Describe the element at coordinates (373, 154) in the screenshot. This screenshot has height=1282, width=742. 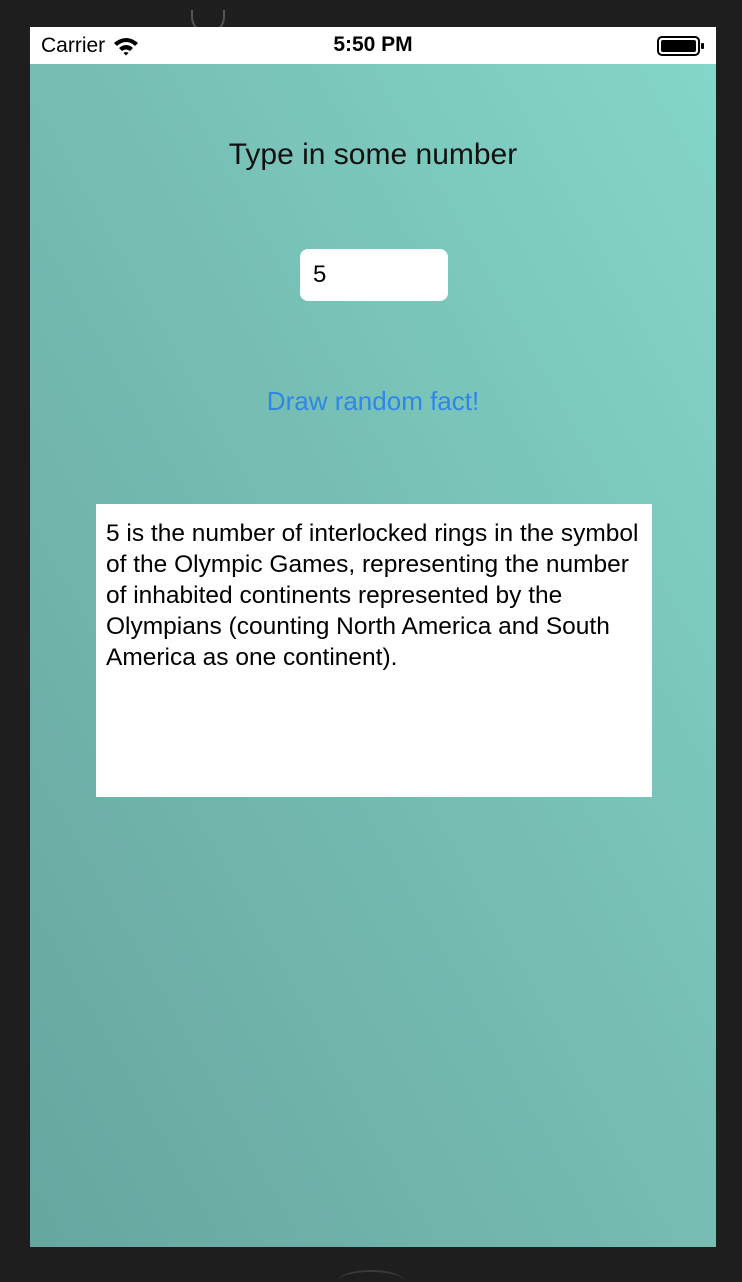
I see `page-title: Type in some number` at that location.